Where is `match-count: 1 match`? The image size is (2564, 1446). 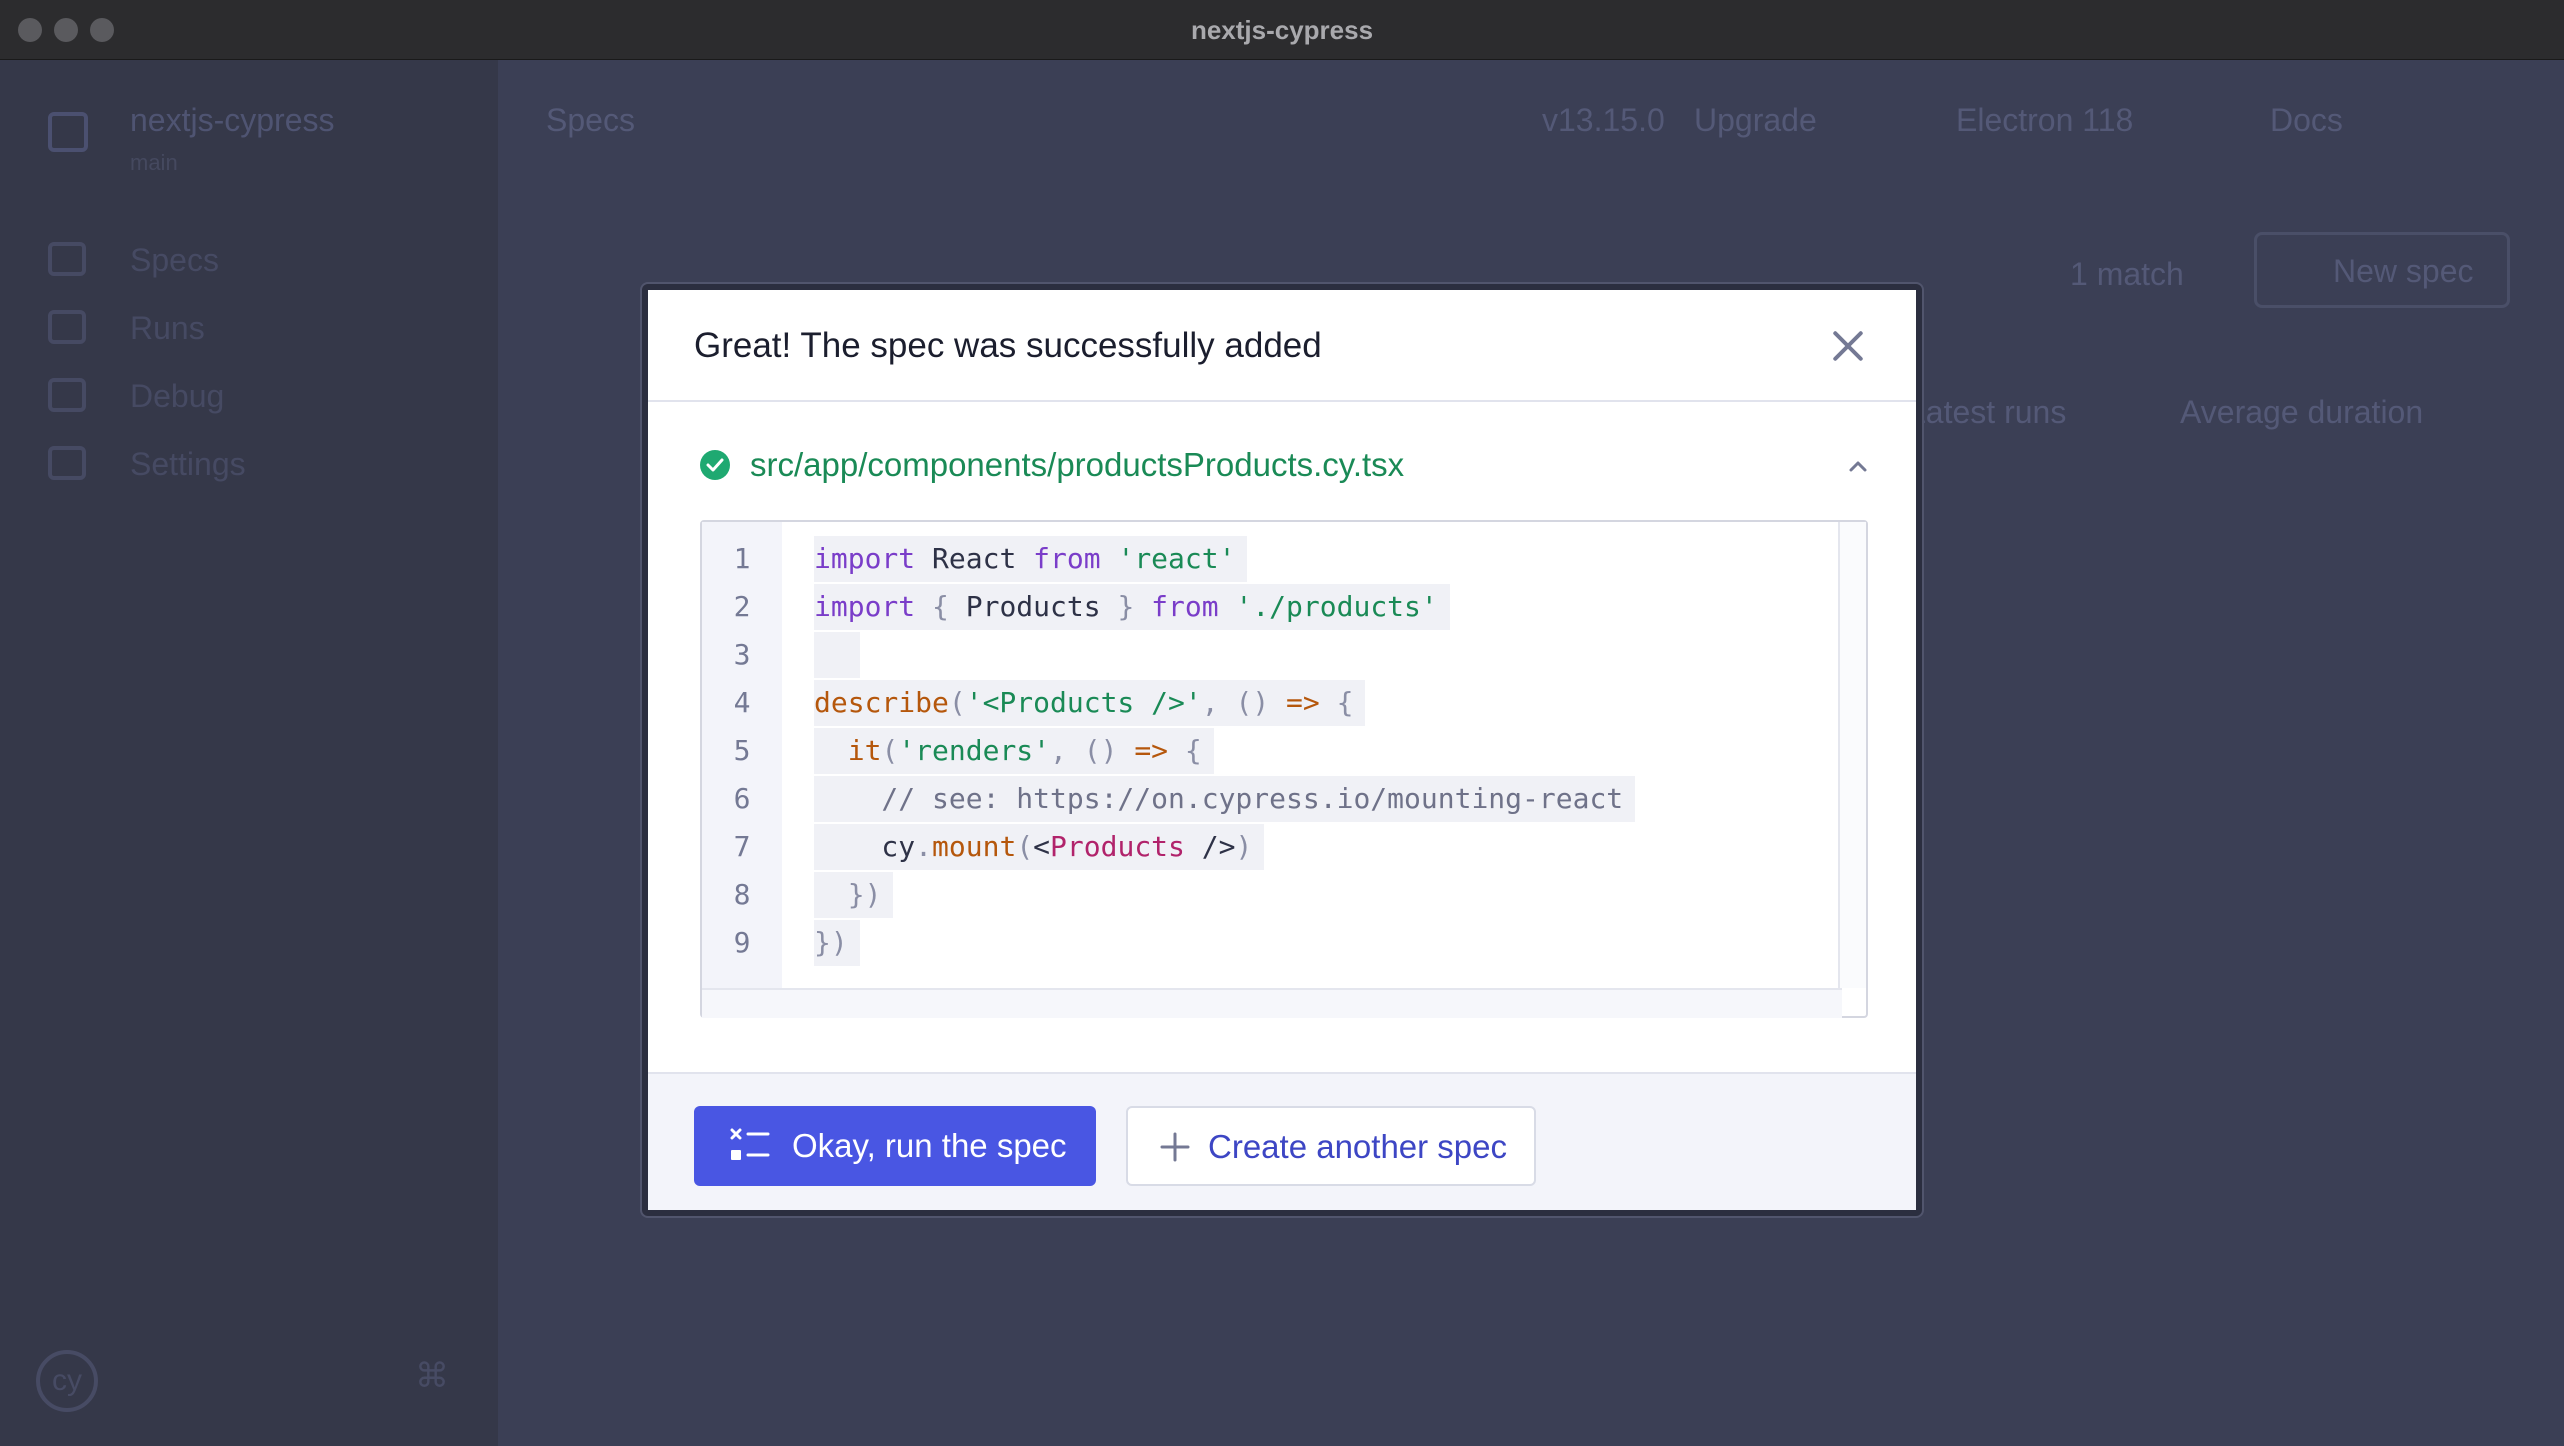
match-count: 1 match is located at coordinates (2127, 274).